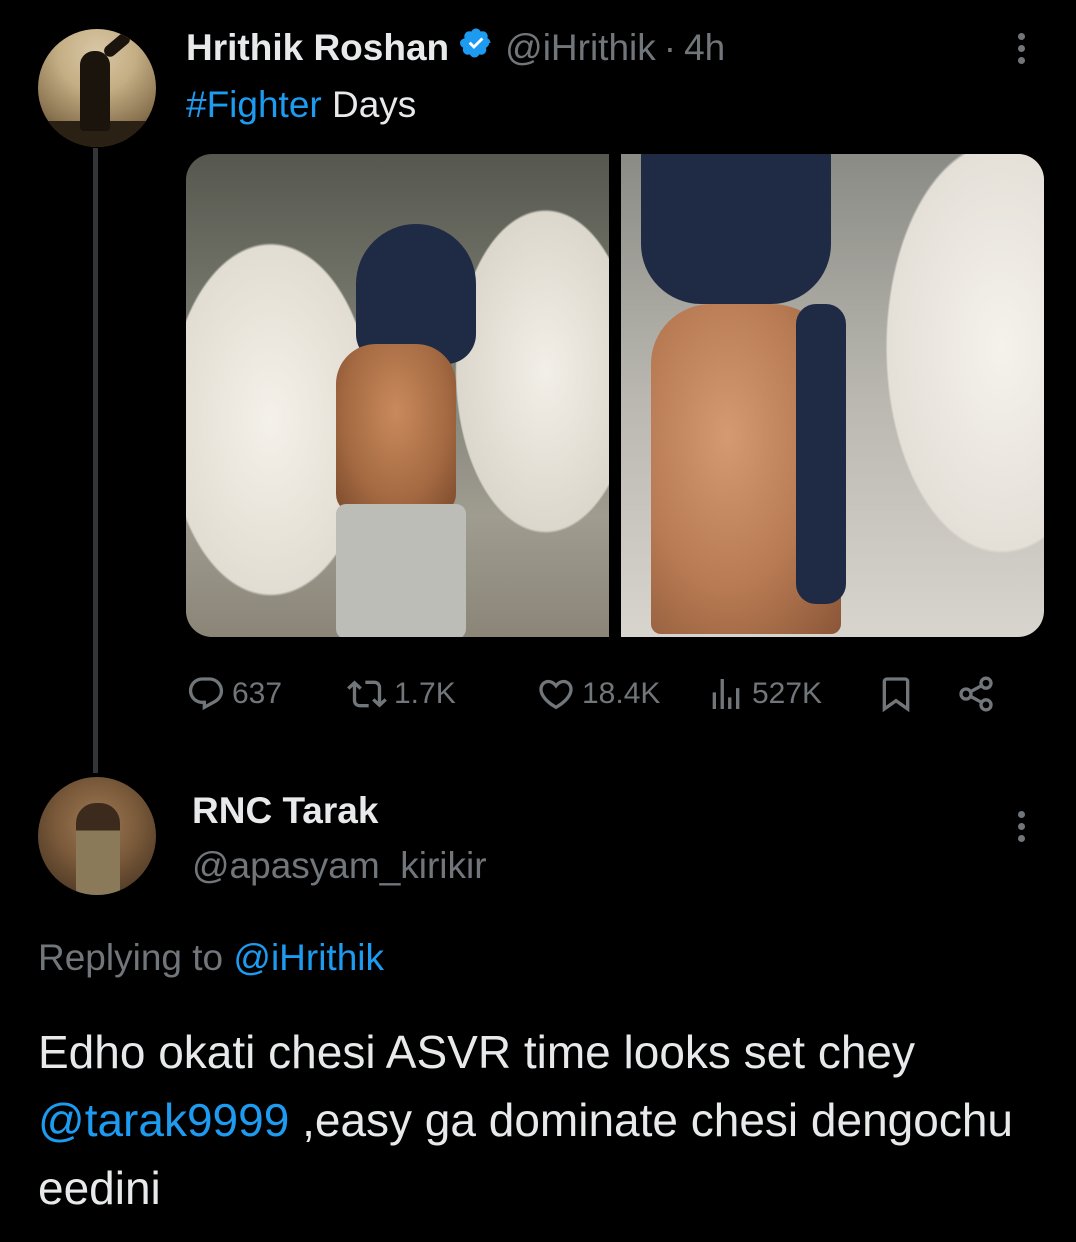 The image size is (1076, 1242). I want to click on retweet-icon, so click(367, 694).